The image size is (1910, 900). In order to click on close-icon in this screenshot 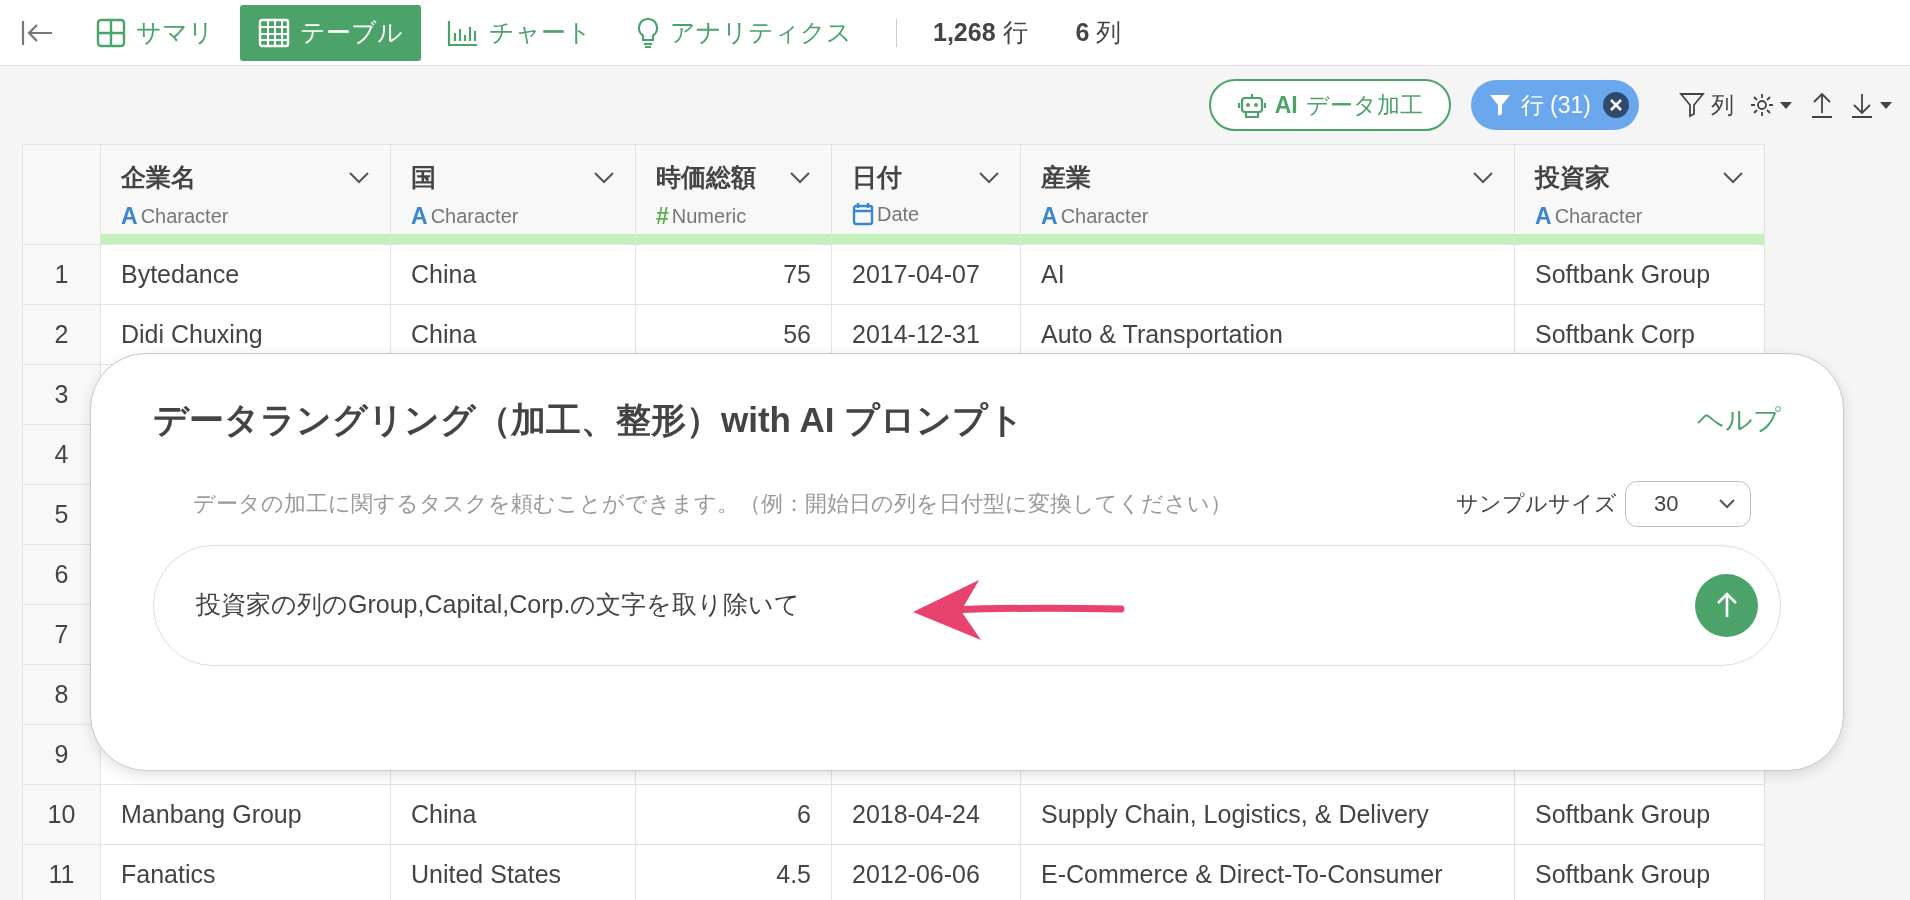, I will do `click(1616, 105)`.